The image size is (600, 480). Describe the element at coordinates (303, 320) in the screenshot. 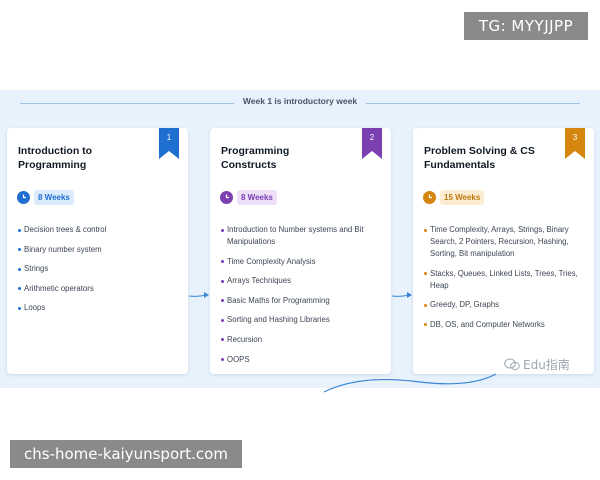

I see `topic-item: Sorting and Hashing Libraries` at that location.